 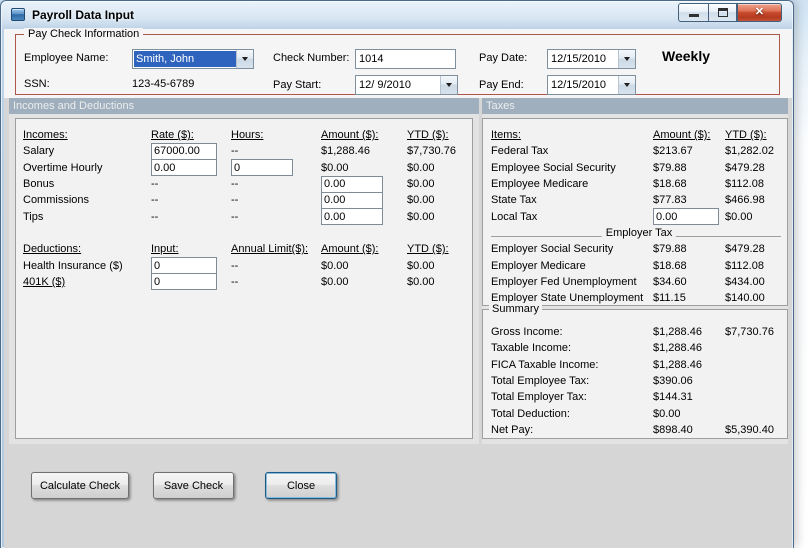 I want to click on close-button: Close, so click(x=301, y=485).